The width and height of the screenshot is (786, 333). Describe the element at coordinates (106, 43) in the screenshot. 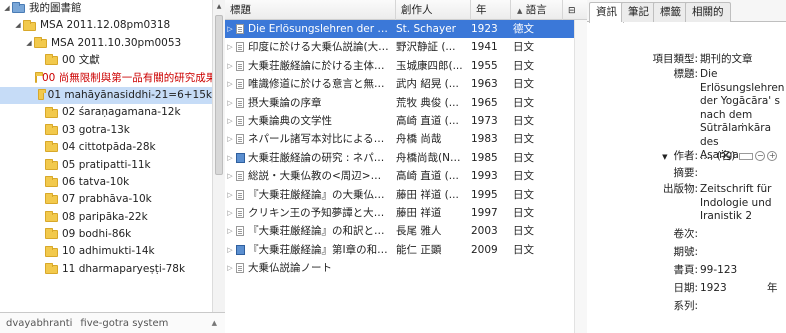

I see `collection-item: ◢ MSA 2011.10.30pm0053` at that location.